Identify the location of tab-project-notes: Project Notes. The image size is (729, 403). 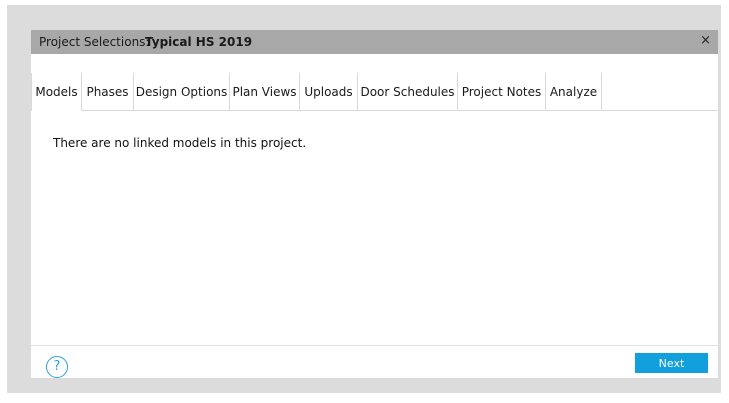
(502, 91).